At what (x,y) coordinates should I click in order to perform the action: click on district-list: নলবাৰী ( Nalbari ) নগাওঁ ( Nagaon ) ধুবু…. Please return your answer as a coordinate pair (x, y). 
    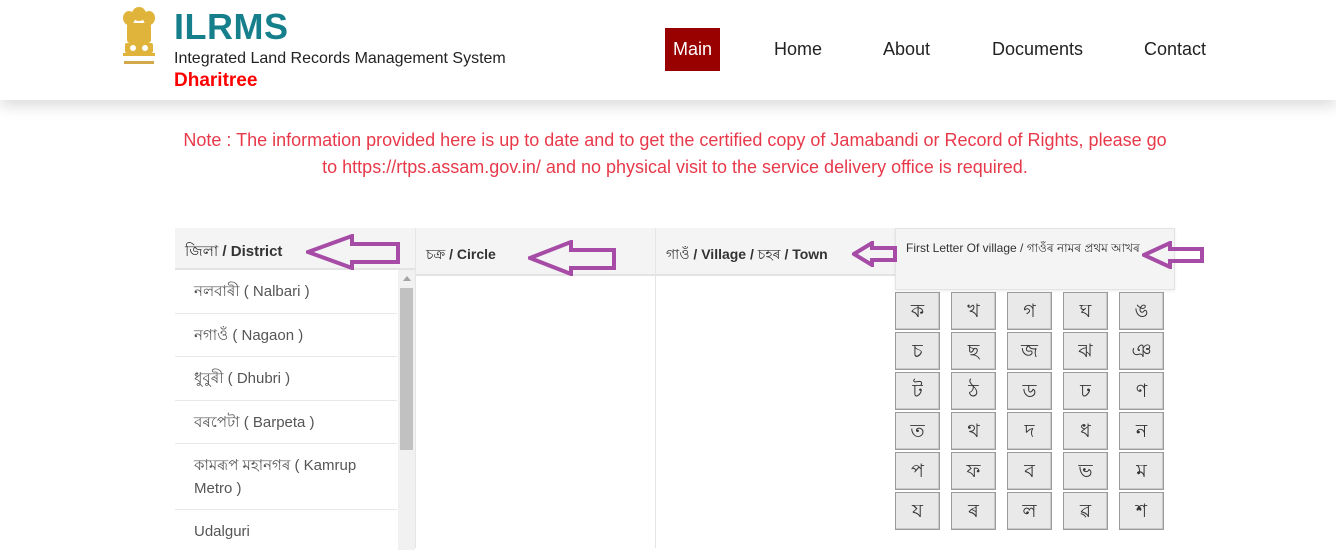
    Looking at the image, I should click on (295, 410).